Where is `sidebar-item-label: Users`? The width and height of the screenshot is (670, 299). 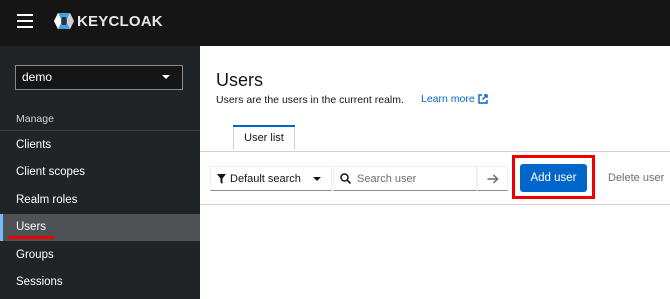 sidebar-item-label: Users is located at coordinates (31, 227).